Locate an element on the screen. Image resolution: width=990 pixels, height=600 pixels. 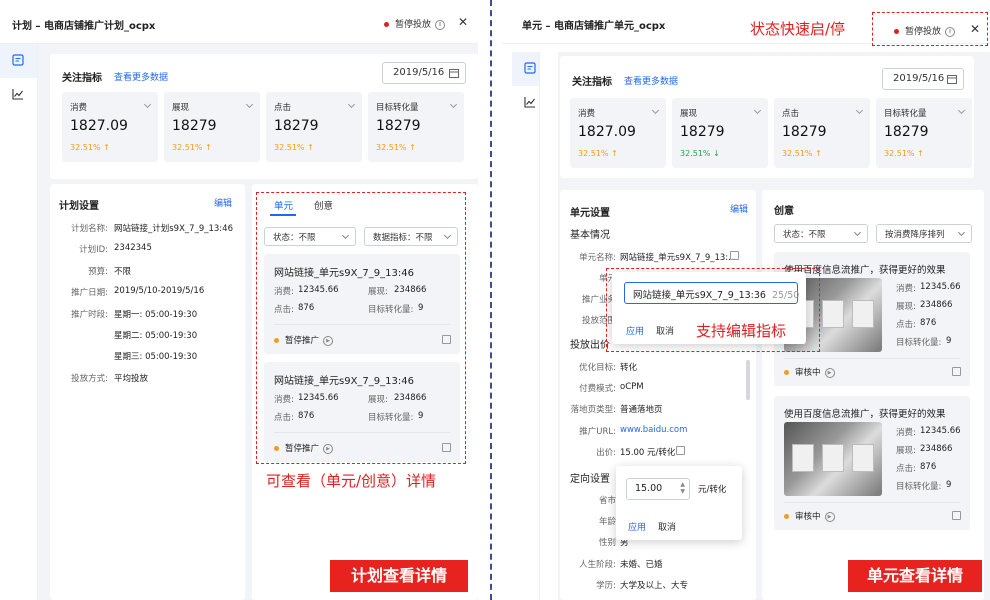
date-range-value: 2019/5/10-2019/5/16 is located at coordinates (159, 291).